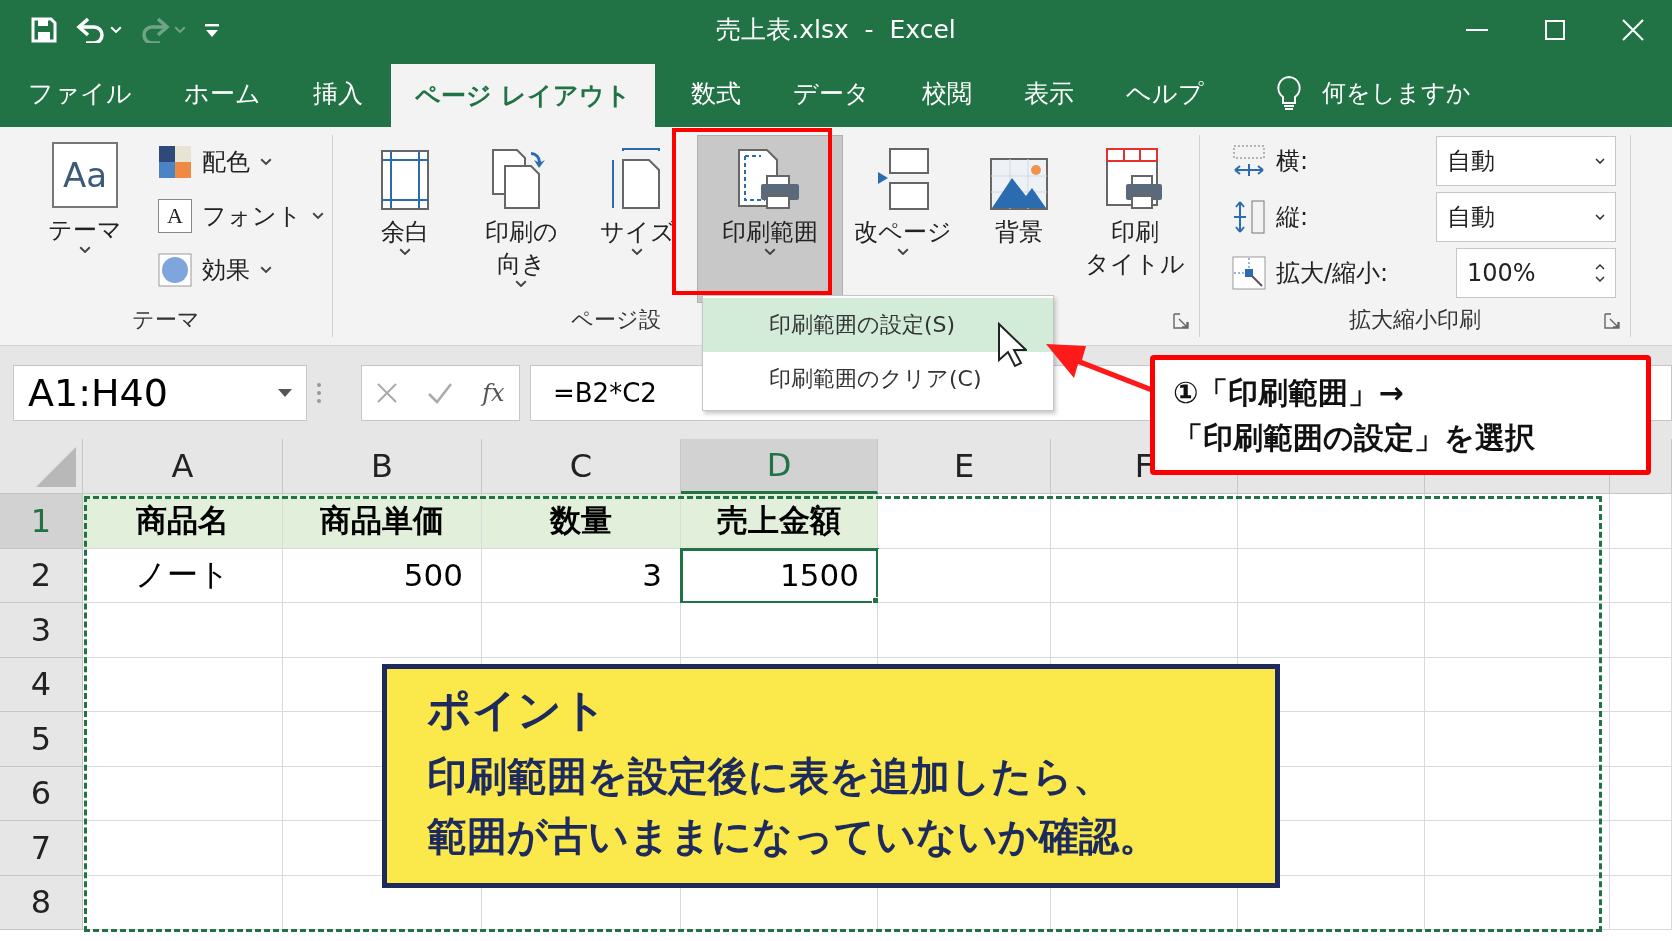  Describe the element at coordinates (166, 320) in the screenshot. I see `group-label: テーマ` at that location.